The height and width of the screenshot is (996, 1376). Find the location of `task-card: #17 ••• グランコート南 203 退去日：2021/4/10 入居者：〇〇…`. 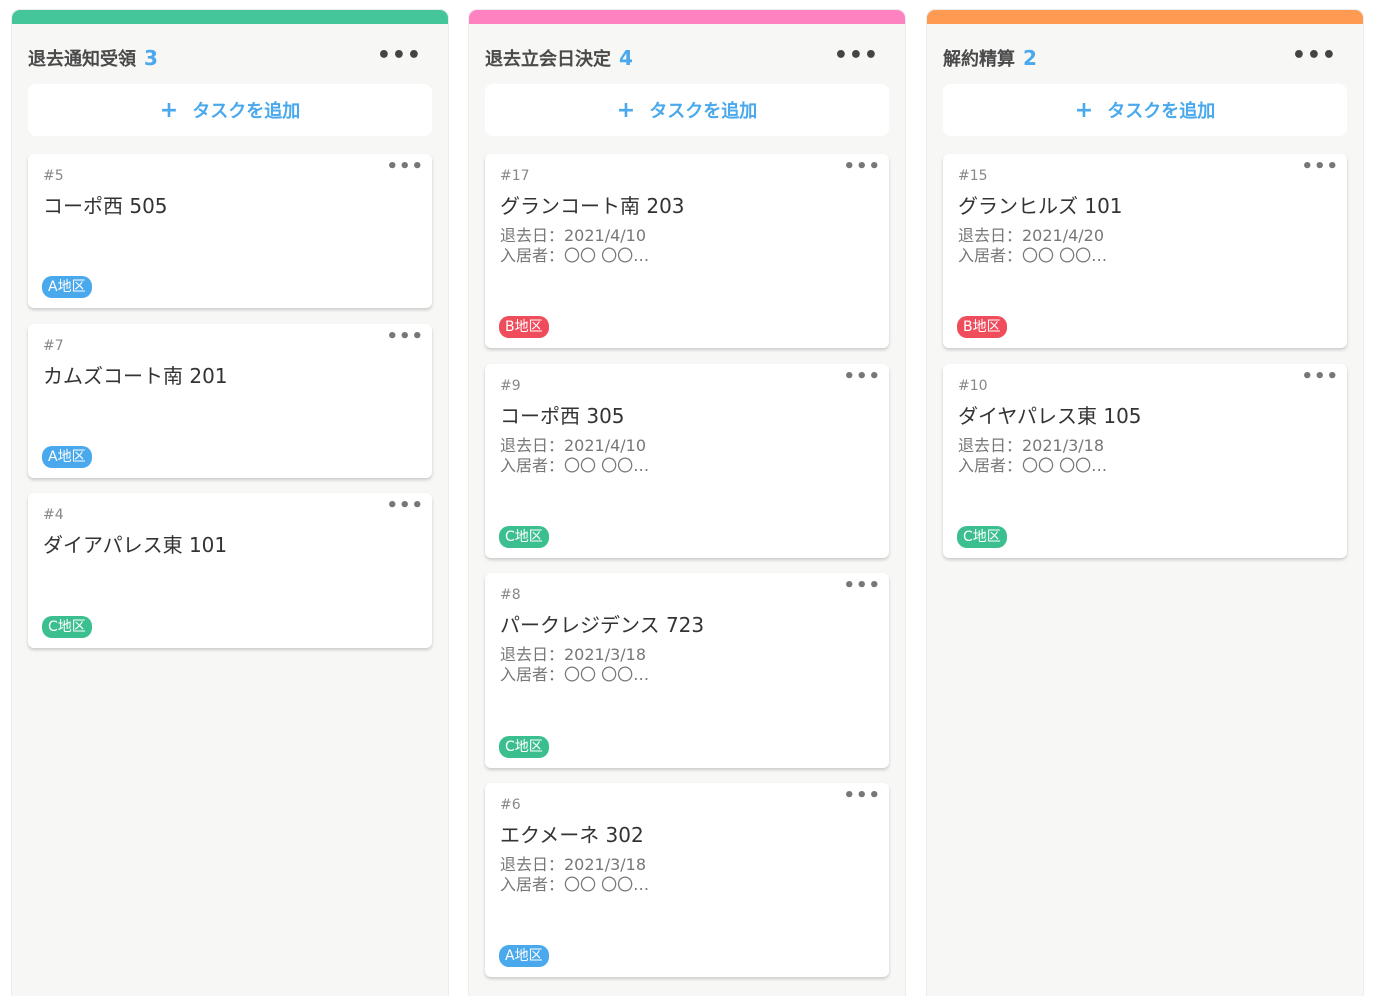

task-card: #17 ••• グランコート南 203 退去日：2021/4/10 入居者：〇〇… is located at coordinates (687, 251).